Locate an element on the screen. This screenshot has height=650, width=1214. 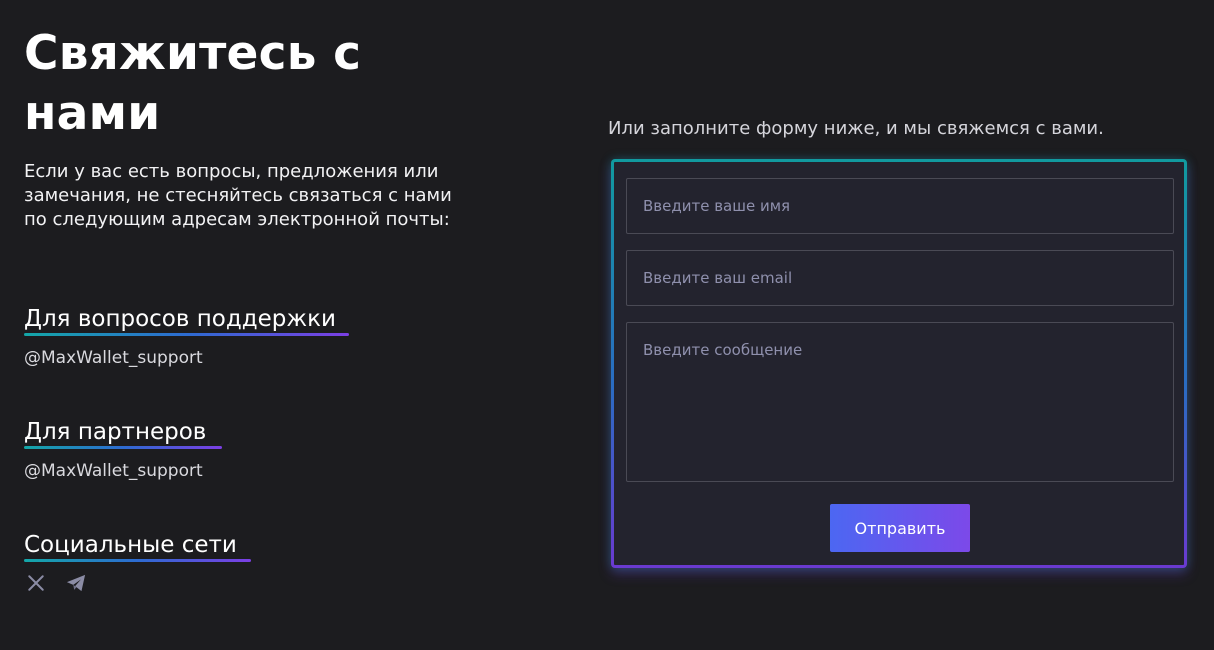
x-icon is located at coordinates (36, 583).